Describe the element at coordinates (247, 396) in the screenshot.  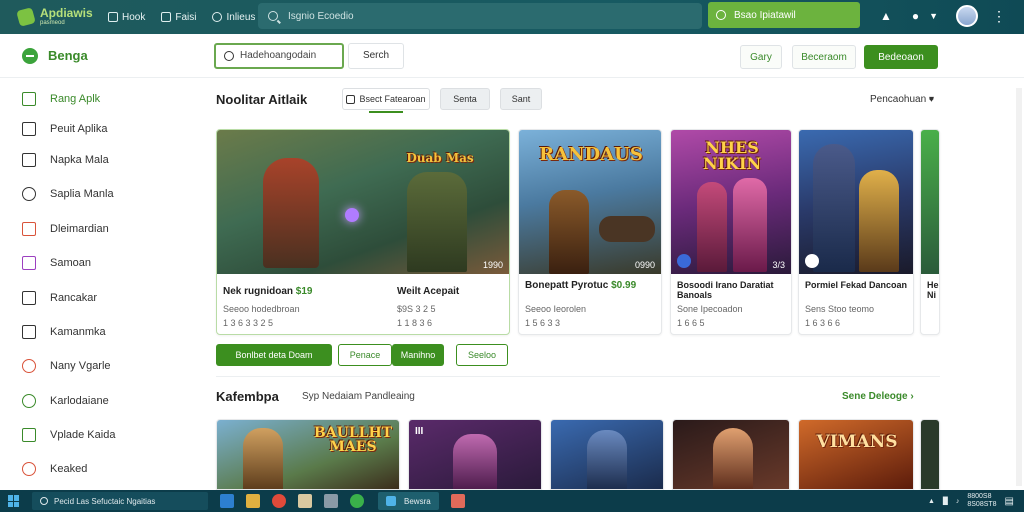
I see `category-title: Kafembpa` at that location.